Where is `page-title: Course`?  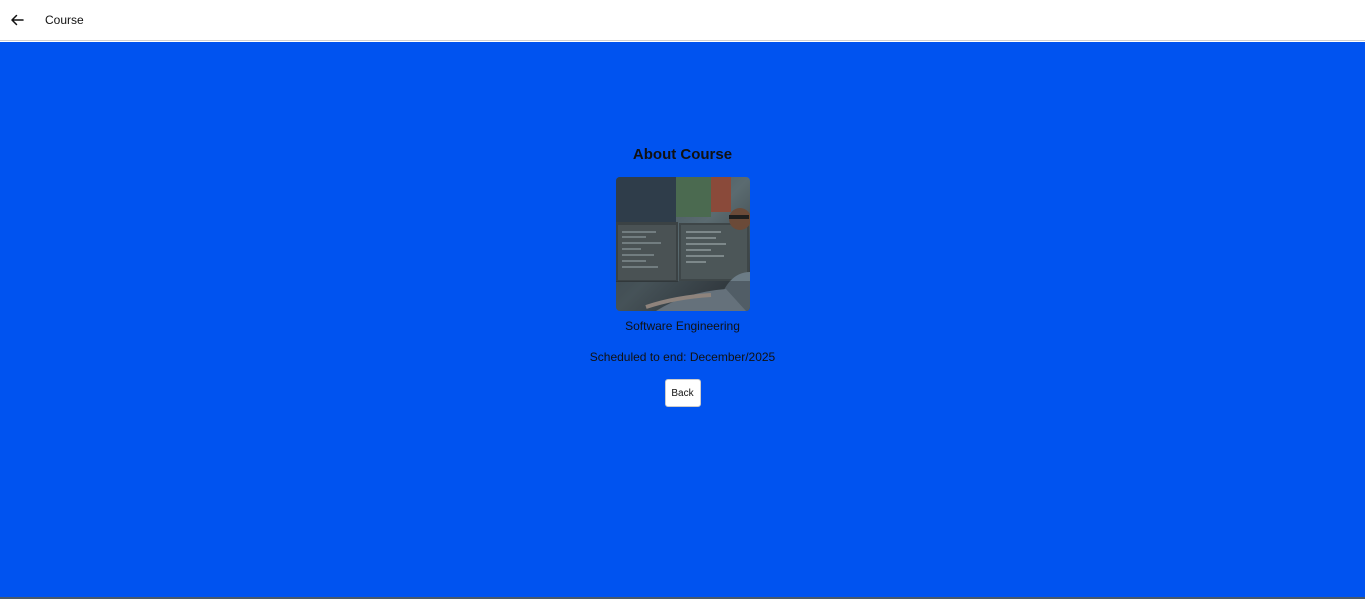 page-title: Course is located at coordinates (64, 20).